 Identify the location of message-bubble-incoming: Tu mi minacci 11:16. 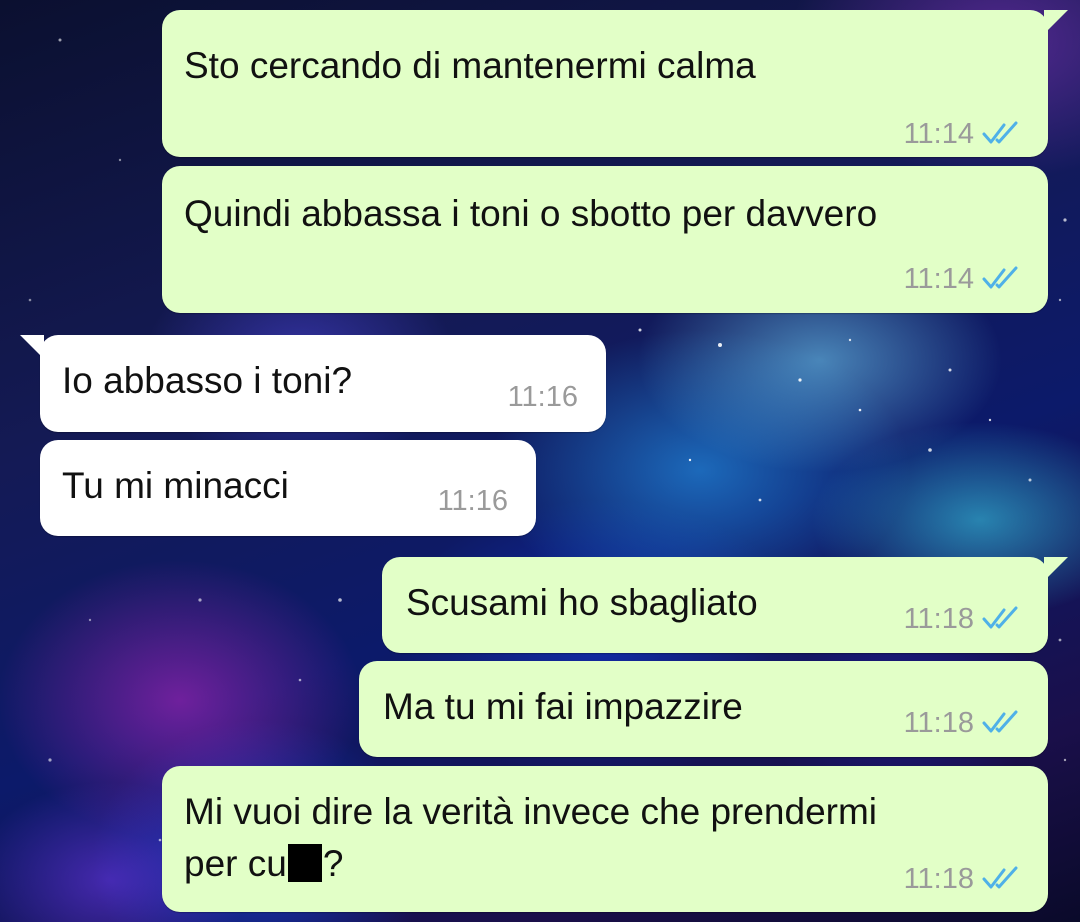
(288, 488).